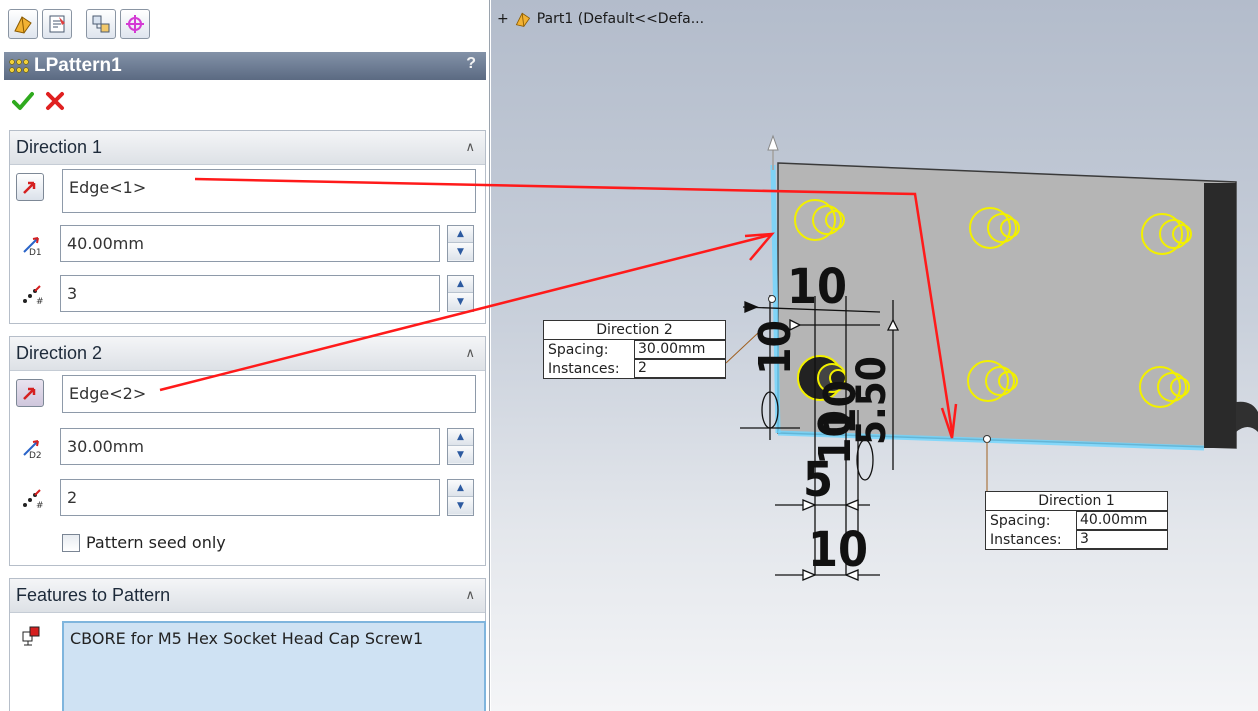 The image size is (1258, 711). What do you see at coordinates (522, 19) in the screenshot?
I see `part-icon` at bounding box center [522, 19].